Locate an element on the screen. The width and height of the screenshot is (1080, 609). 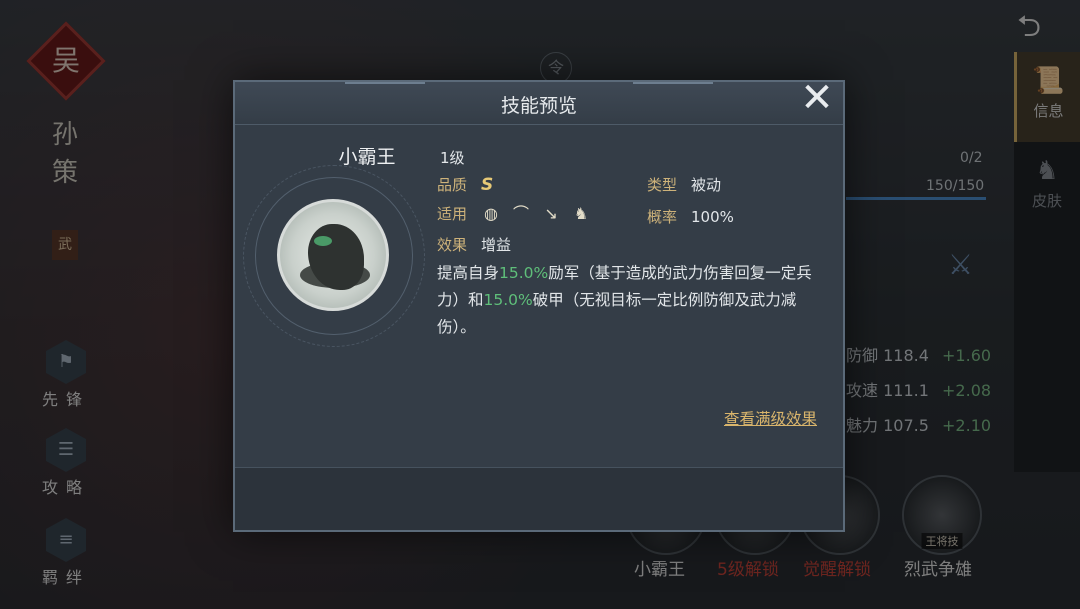
quality-row: 品质 S is located at coordinates (465, 184).